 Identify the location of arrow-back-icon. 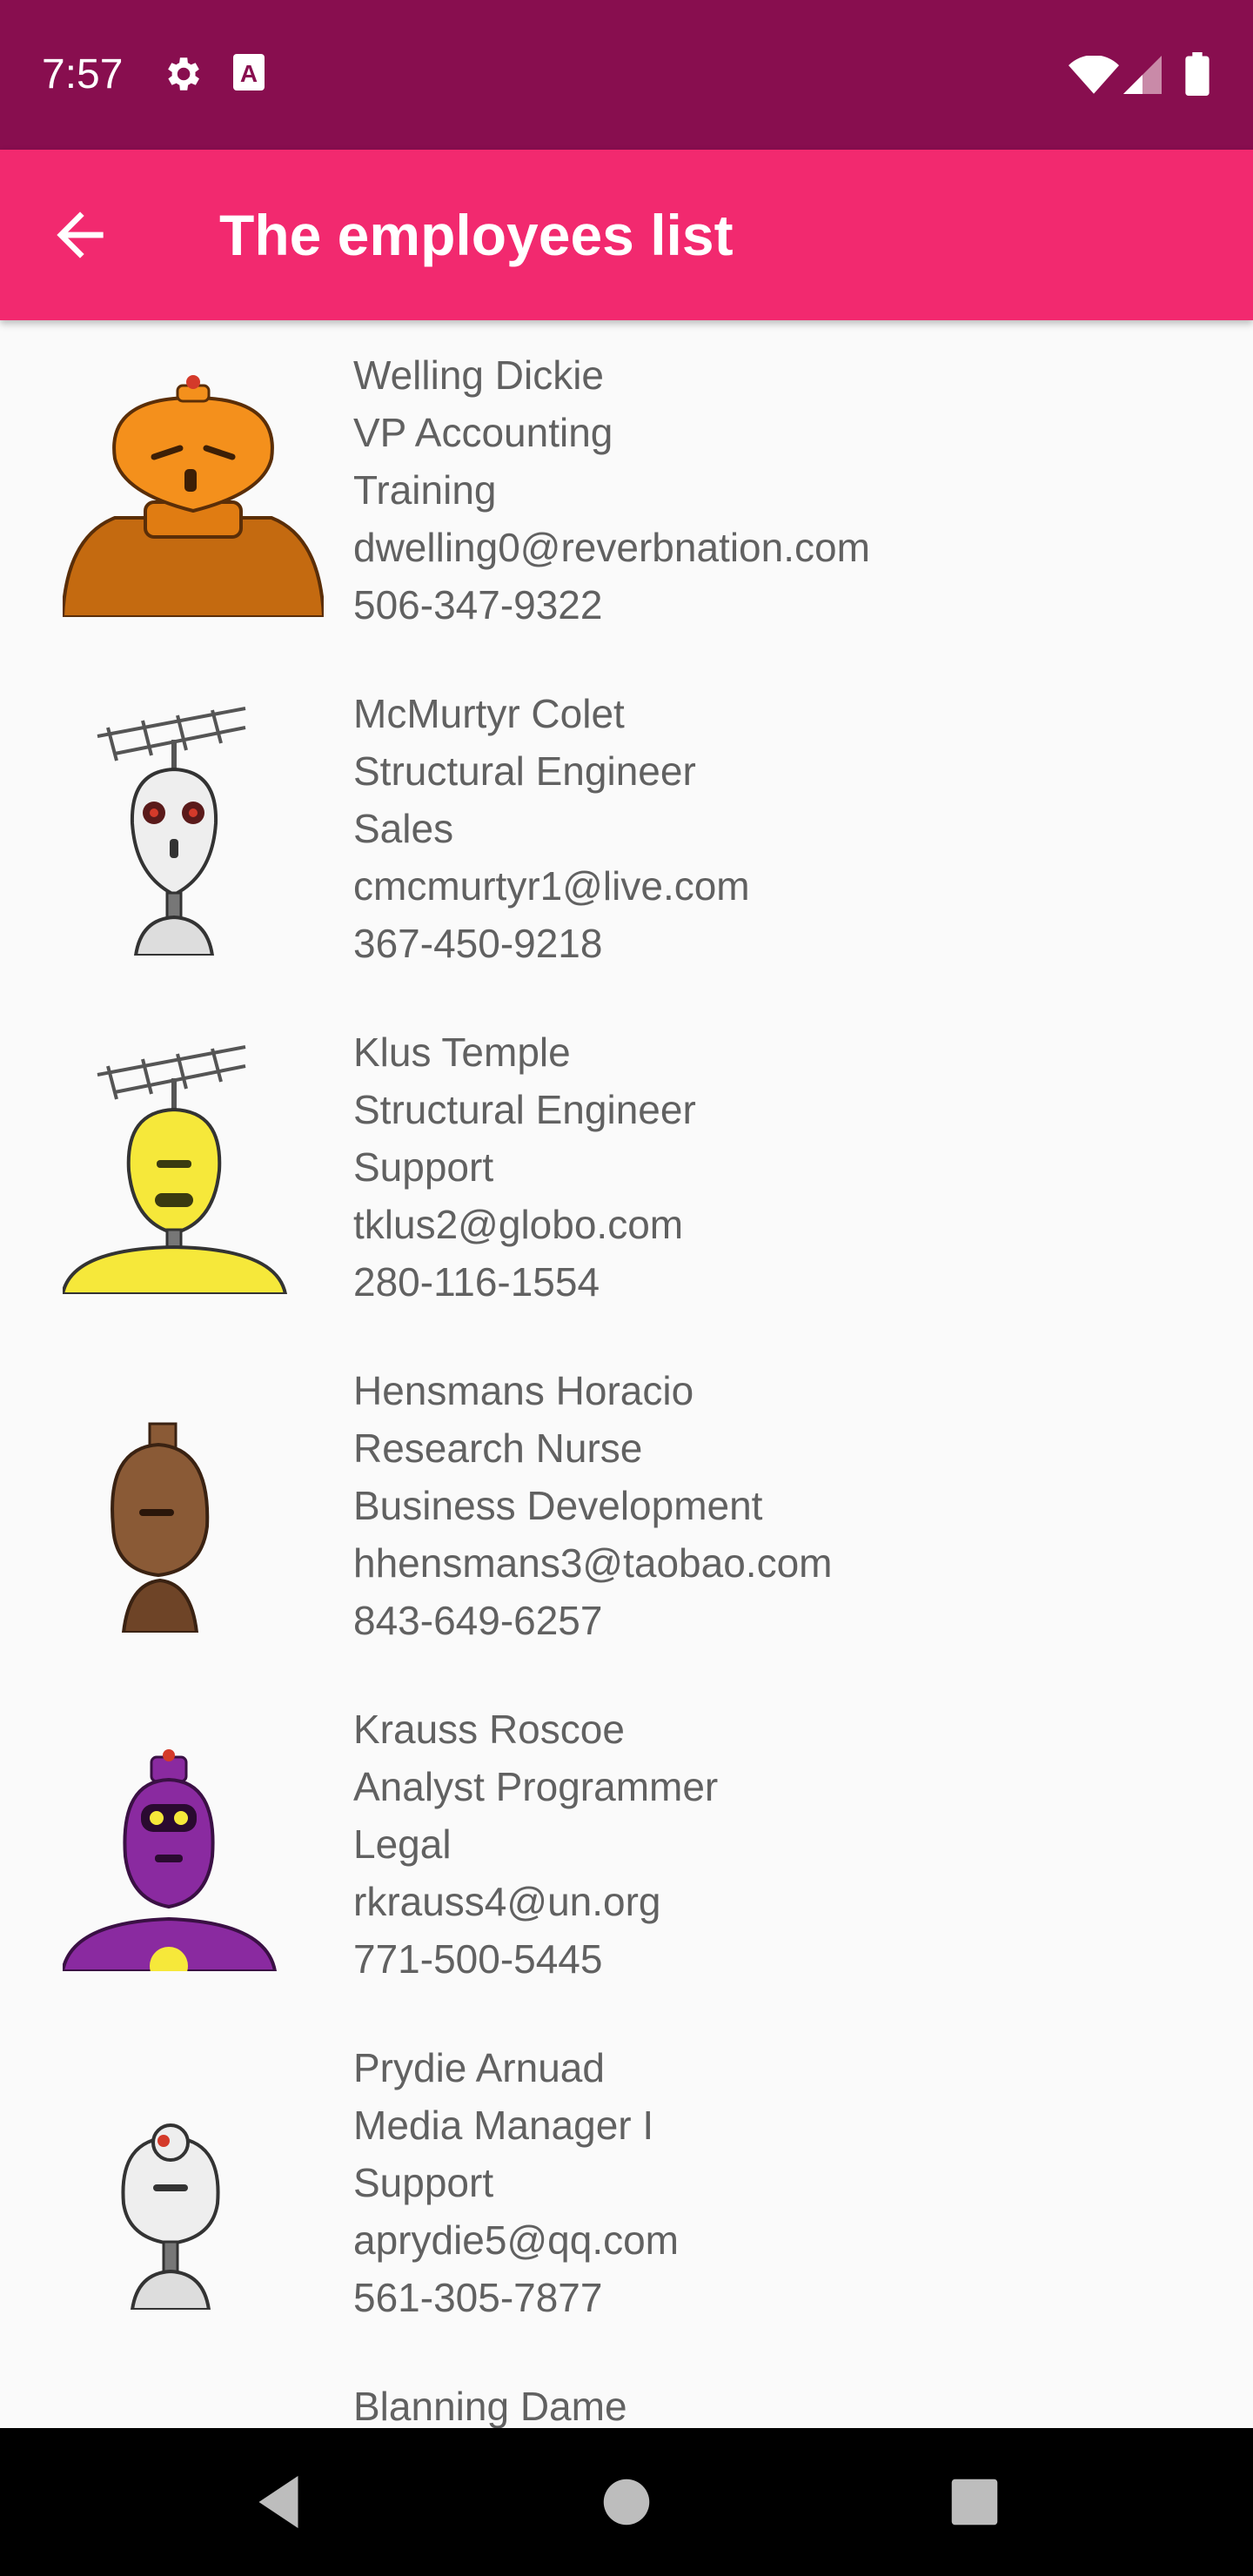
(80, 234).